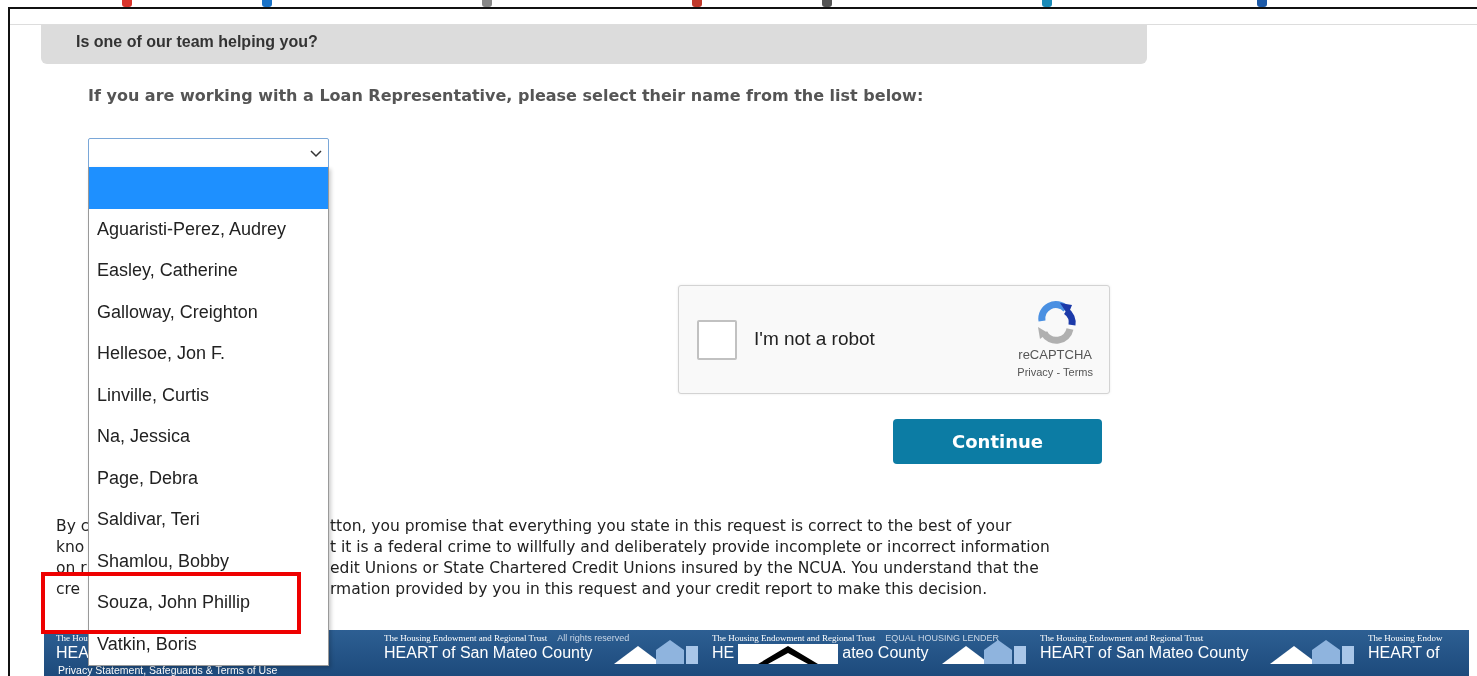 Image resolution: width=1477 pixels, height=676 pixels. I want to click on banner-title: HEART of, so click(1404, 653).